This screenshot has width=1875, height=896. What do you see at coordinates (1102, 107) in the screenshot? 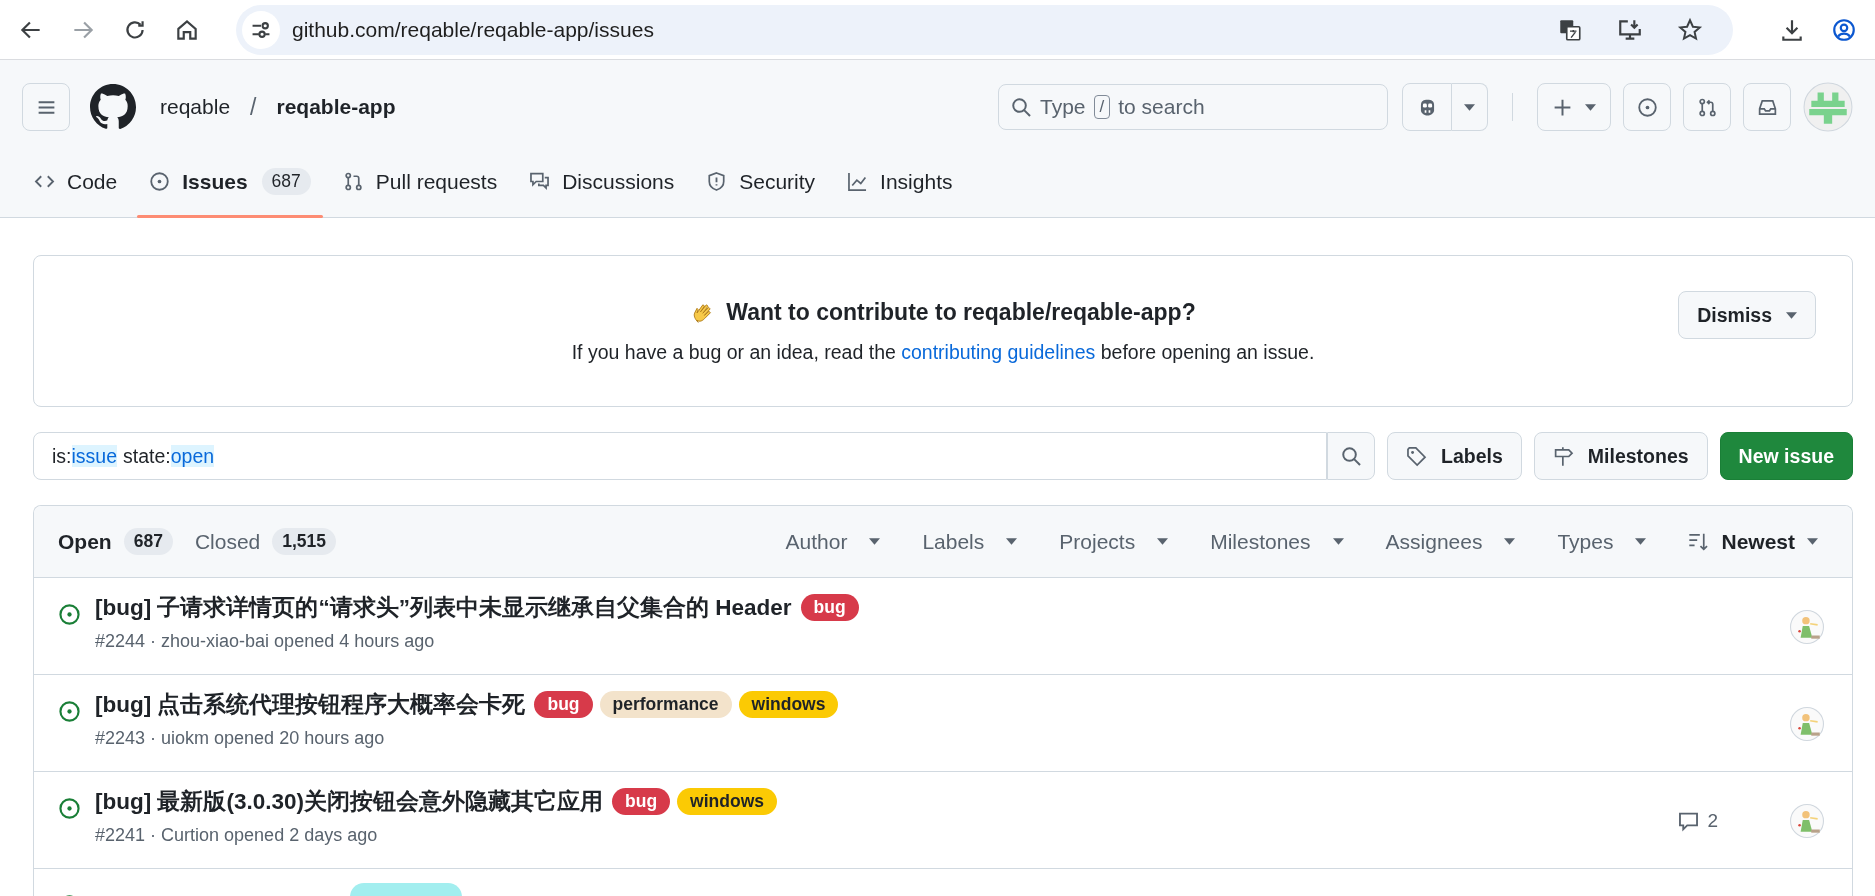
I see `keyboard-shortcut: /` at bounding box center [1102, 107].